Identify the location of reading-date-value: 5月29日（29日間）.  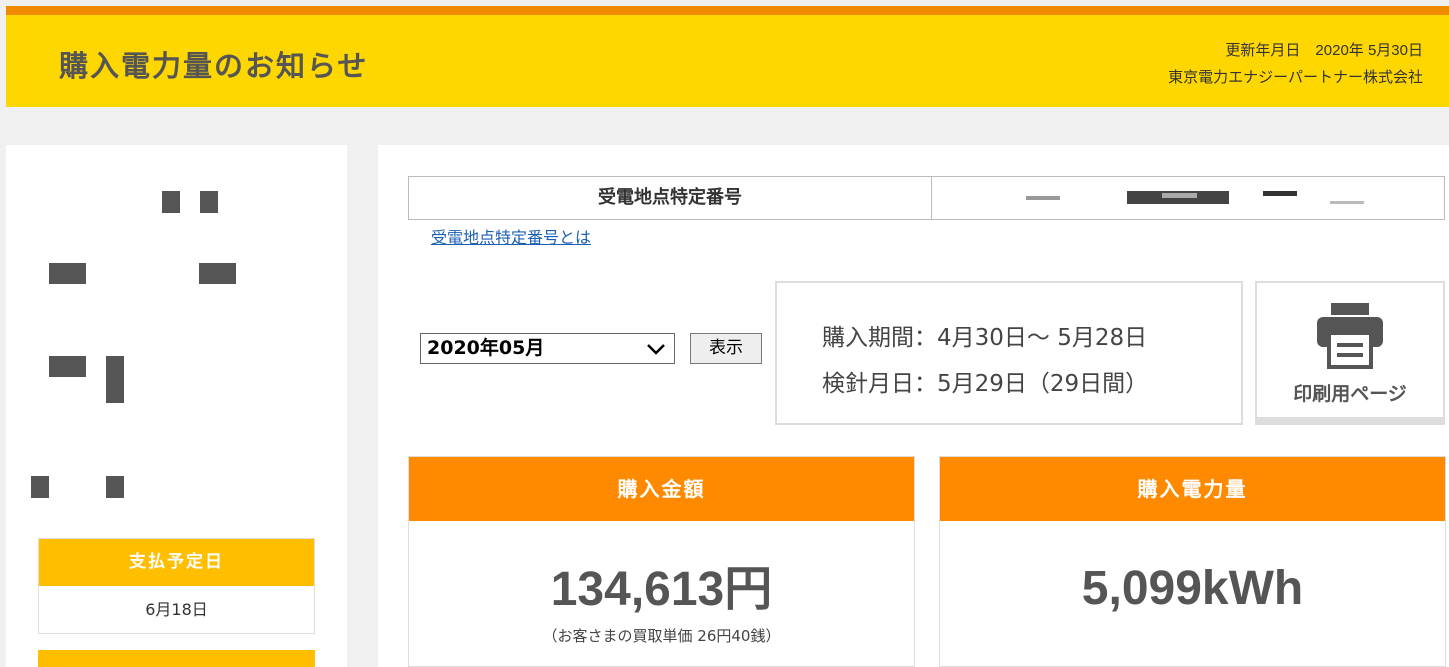
(1043, 384).